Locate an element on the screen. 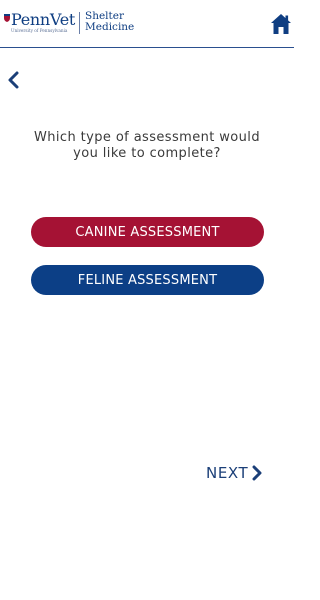  logo-divider is located at coordinates (80, 23).